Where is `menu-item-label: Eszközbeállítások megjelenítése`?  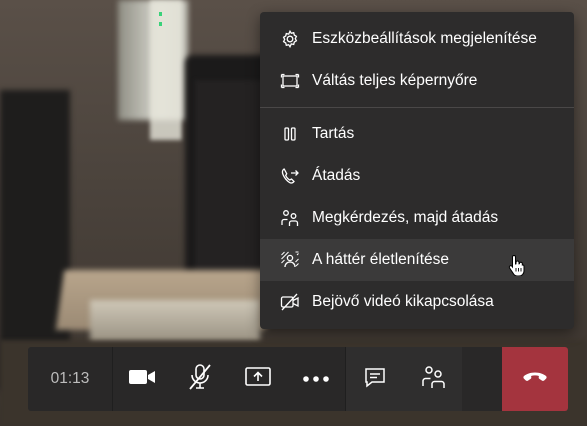
menu-item-label: Eszközbeállítások megjelenítése is located at coordinates (424, 38).